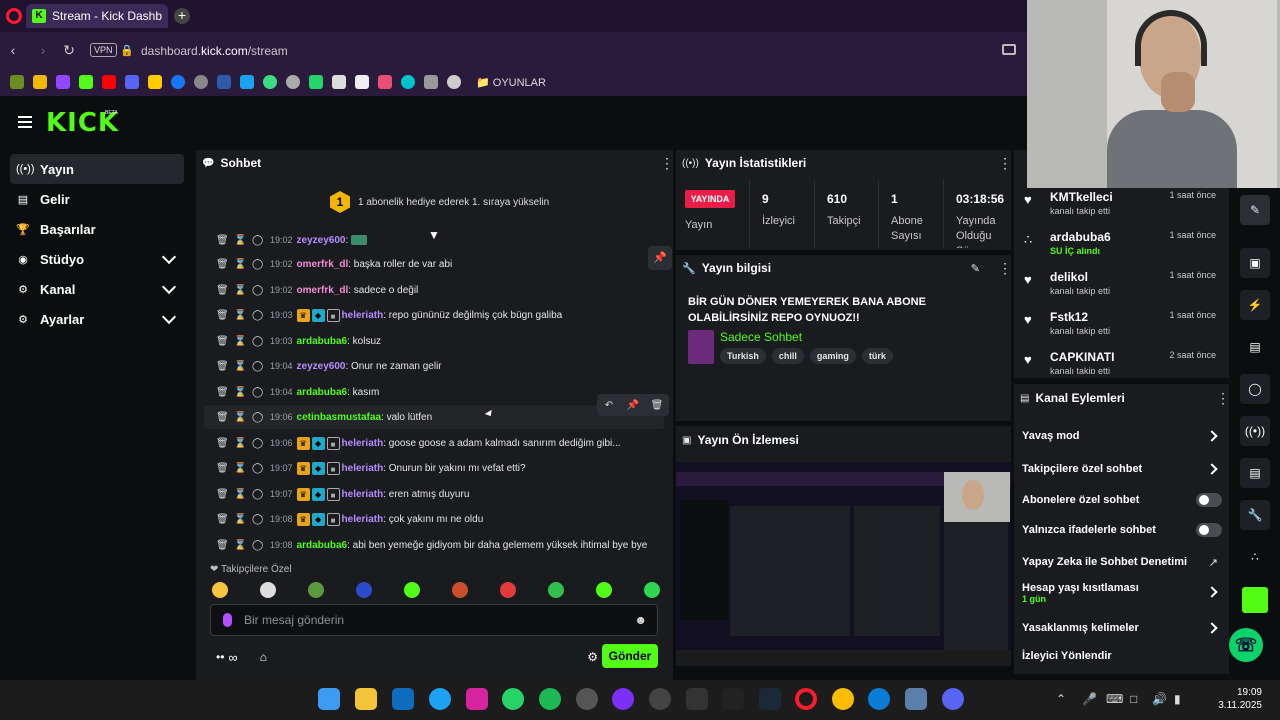  What do you see at coordinates (592, 657) in the screenshot?
I see `chat-settings-icon: ⚙` at bounding box center [592, 657].